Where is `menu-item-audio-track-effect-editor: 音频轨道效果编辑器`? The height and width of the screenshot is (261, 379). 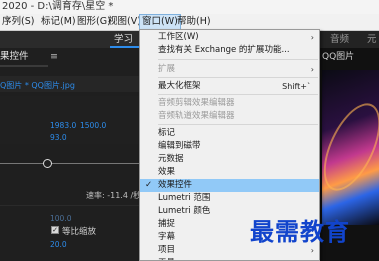 menu-item-audio-track-effect-editor: 音频轨道效果编辑器 is located at coordinates (229, 116).